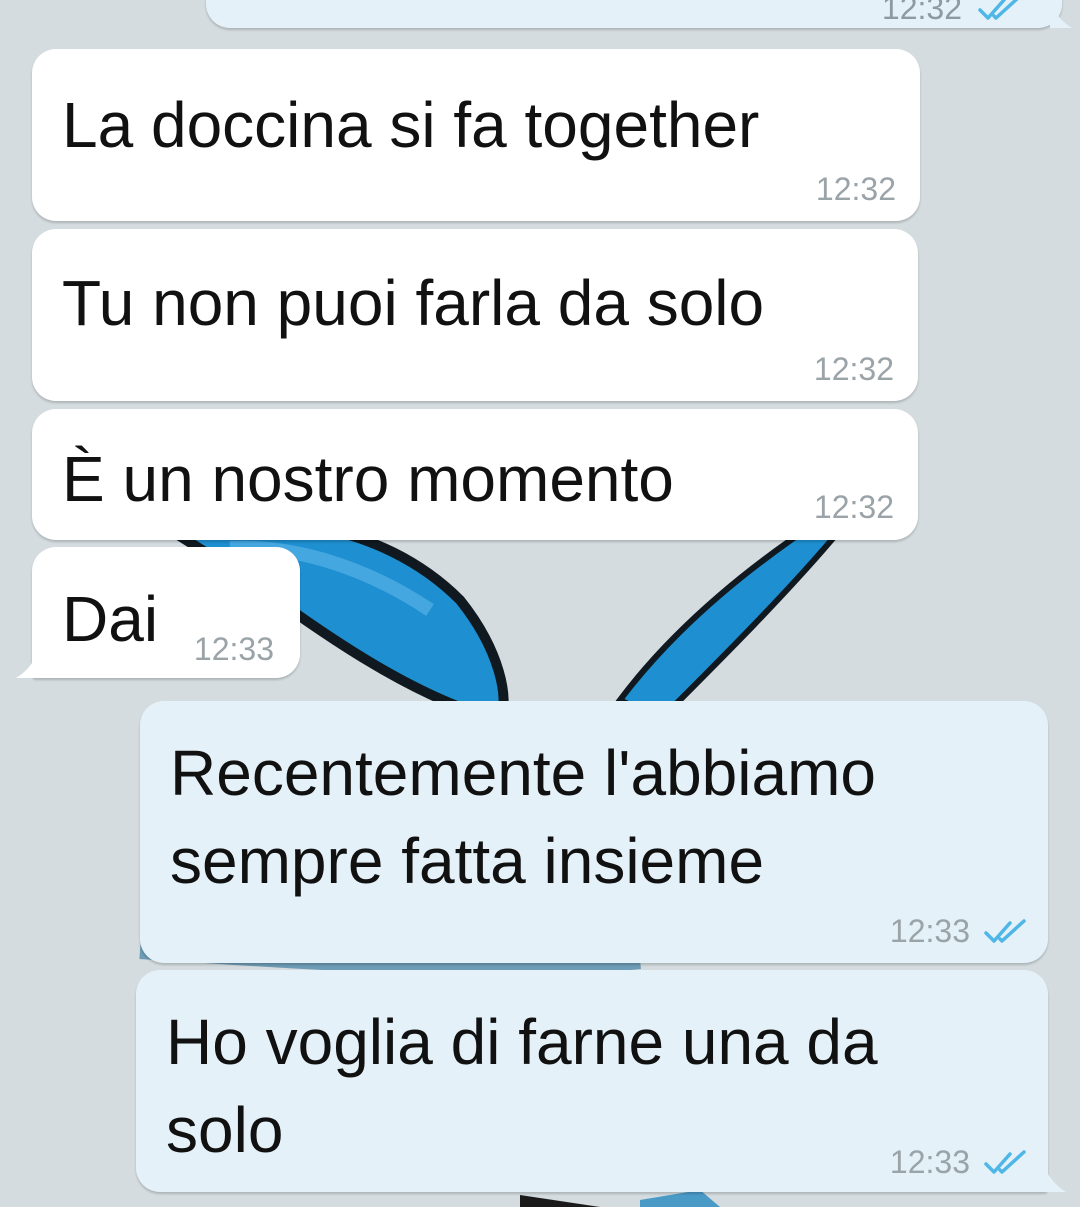 Image resolution: width=1080 pixels, height=1207 pixels. Describe the element at coordinates (110, 619) in the screenshot. I see `message-text: Dai` at that location.